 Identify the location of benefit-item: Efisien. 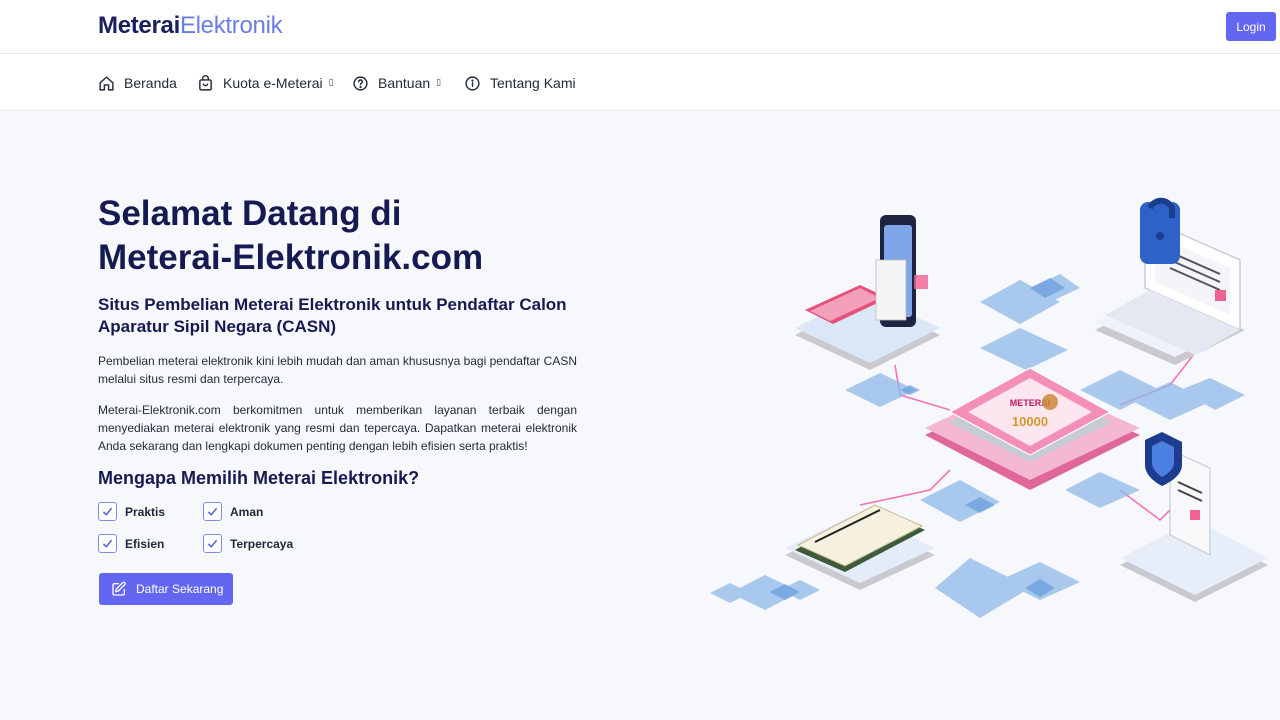
(131, 543).